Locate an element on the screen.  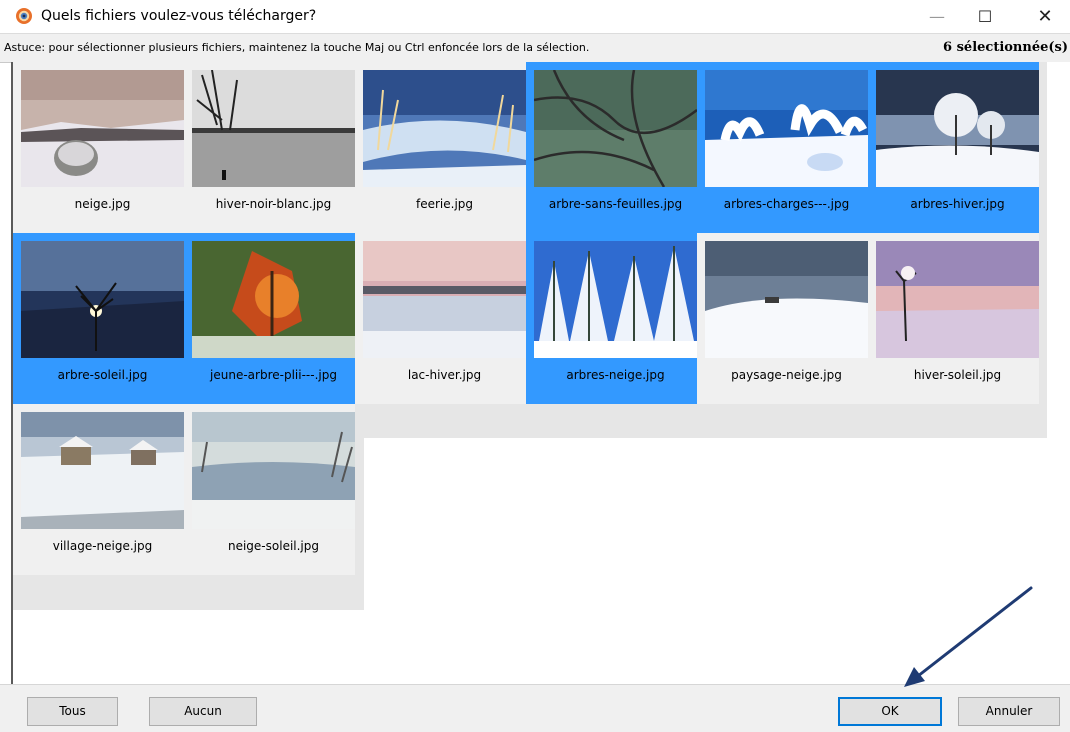
cancel-button: Annuler is located at coordinates (1009, 711).